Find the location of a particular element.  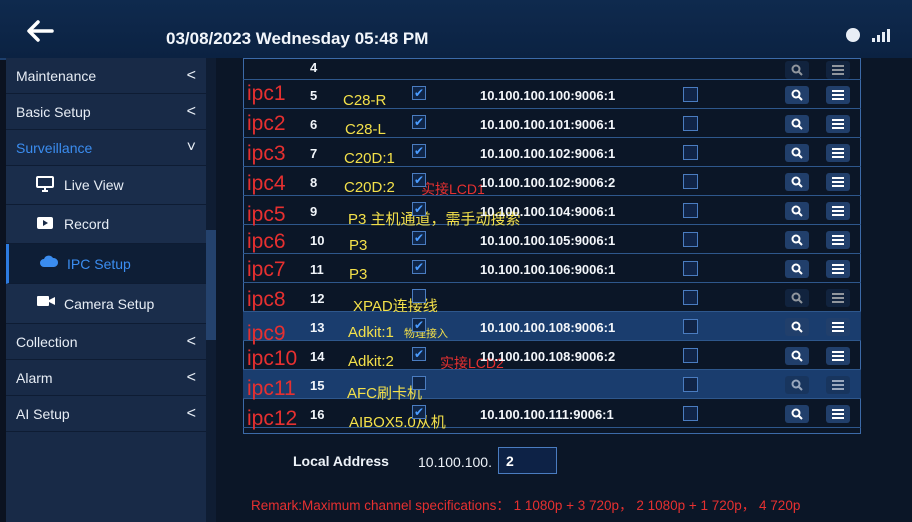

sidebar-item-basic-setup: Basic Setup < is located at coordinates (106, 112).